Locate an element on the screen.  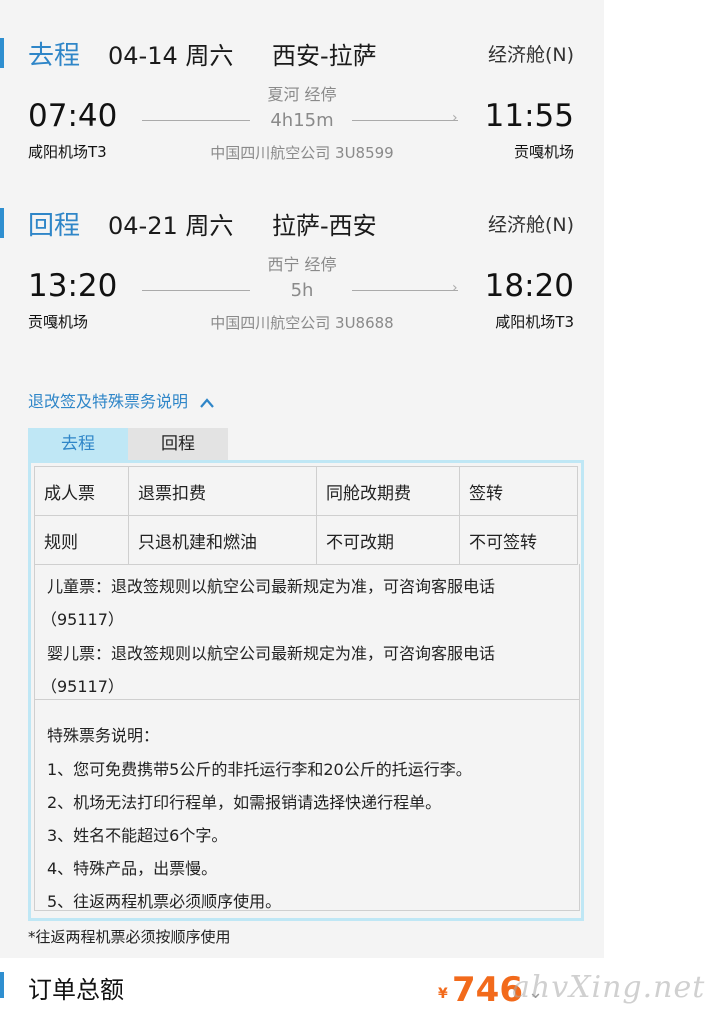
outbound-direction-label: 去程 is located at coordinates (54, 56).